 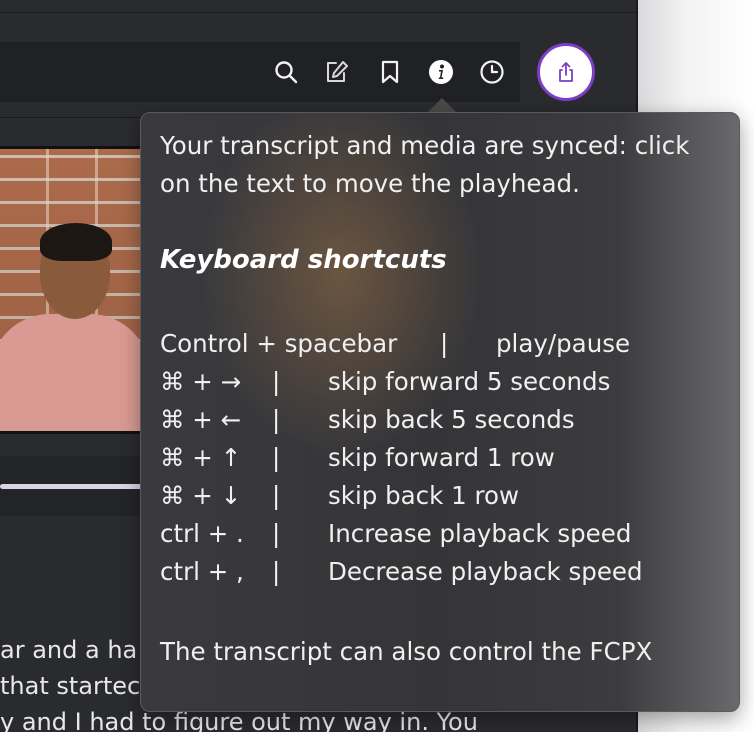 What do you see at coordinates (390, 72) in the screenshot?
I see `bookmark-icon` at bounding box center [390, 72].